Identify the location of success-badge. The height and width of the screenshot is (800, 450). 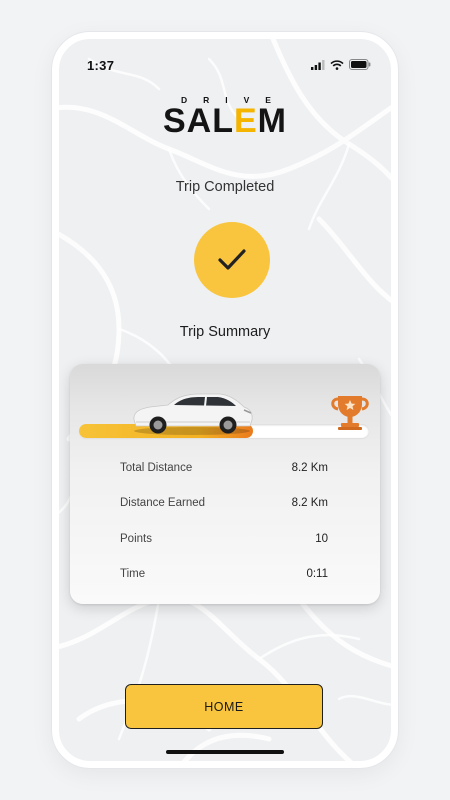
(232, 260).